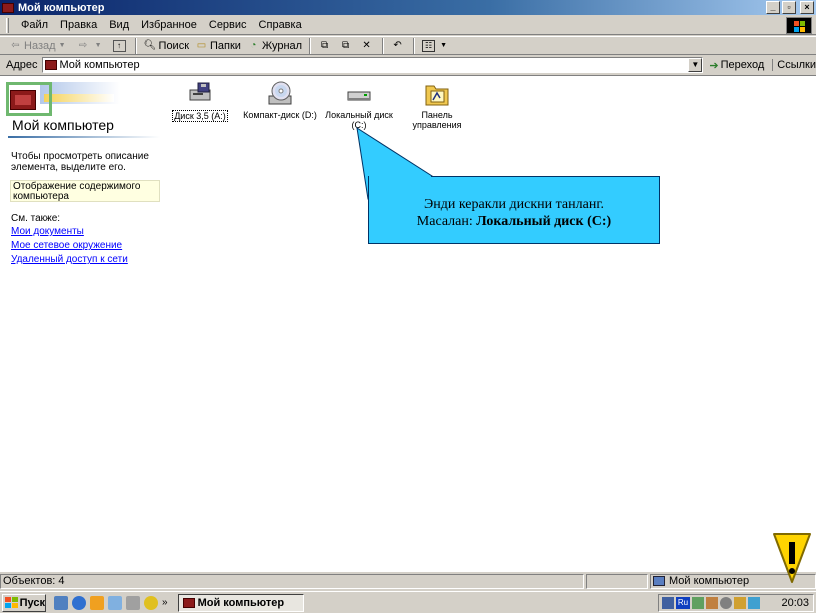  I want to click on address-dropdown-button: ▼, so click(695, 65).